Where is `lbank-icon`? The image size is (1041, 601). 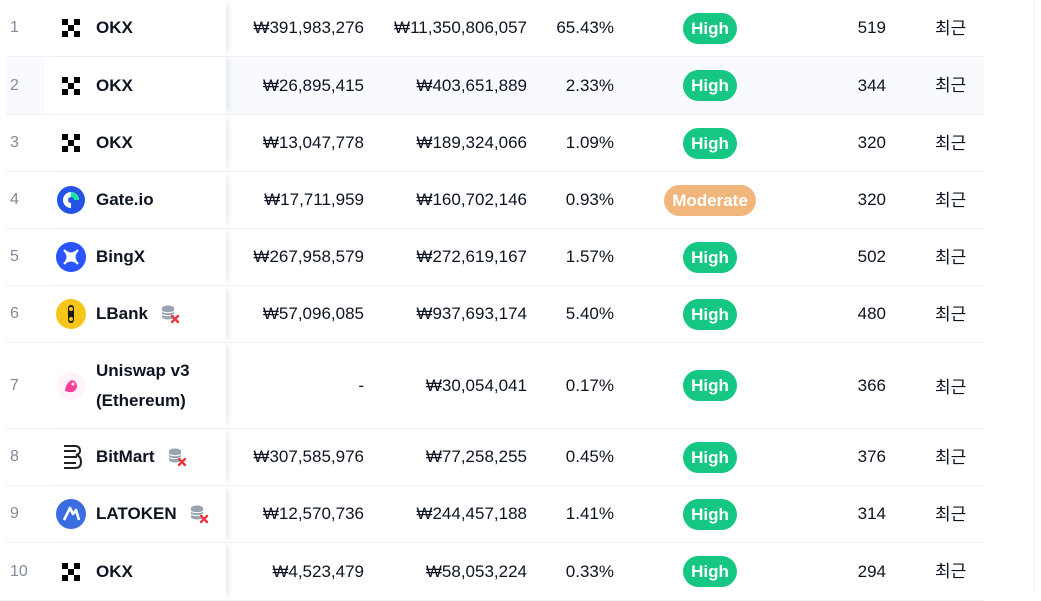 lbank-icon is located at coordinates (71, 314).